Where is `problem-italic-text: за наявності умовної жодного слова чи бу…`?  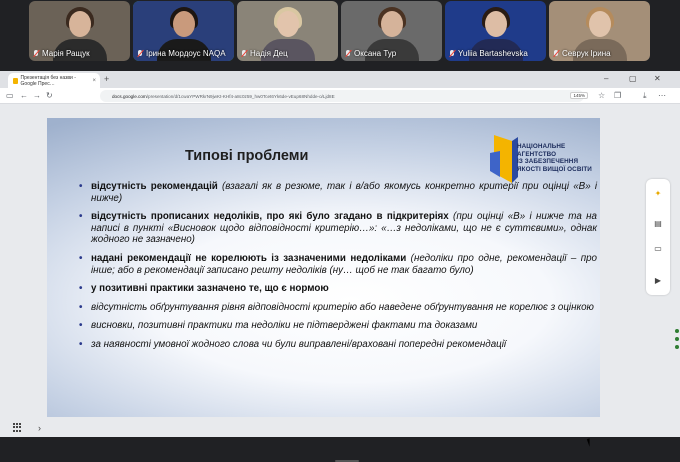
problem-italic-text: за наявності умовної жодного слова чи бу… is located at coordinates (299, 344).